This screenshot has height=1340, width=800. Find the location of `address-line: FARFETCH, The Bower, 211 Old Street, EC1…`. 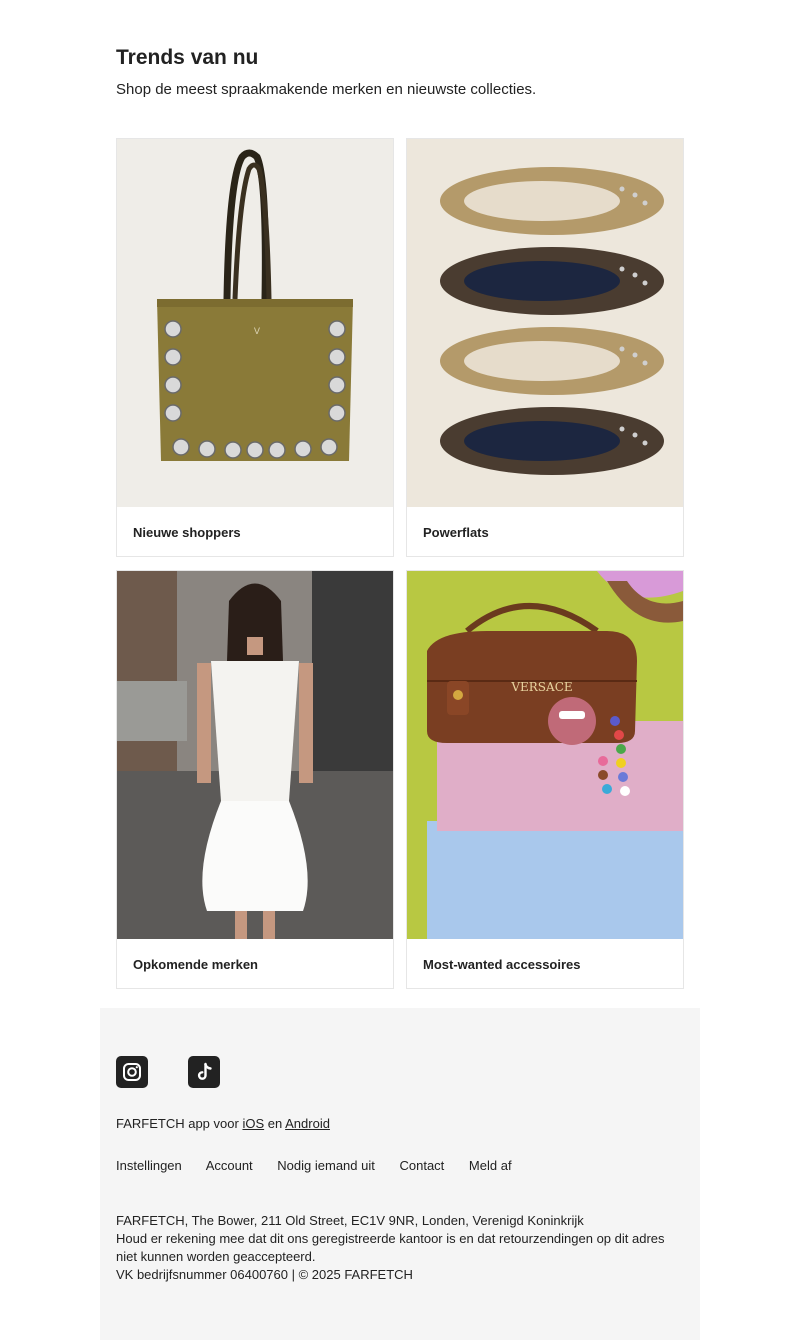

address-line: FARFETCH, The Bower, 211 Old Street, EC1… is located at coordinates (350, 1220).